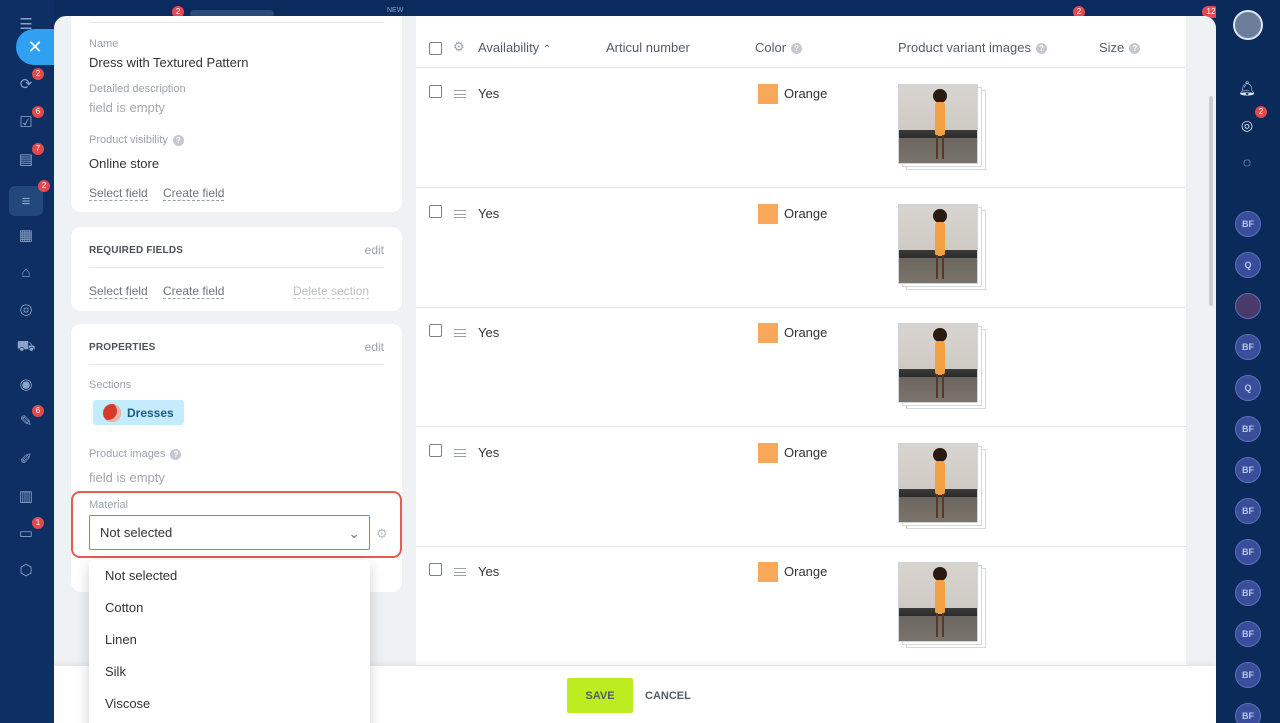  Describe the element at coordinates (1247, 88) in the screenshot. I see `bell-icon: 🔔︎` at that location.